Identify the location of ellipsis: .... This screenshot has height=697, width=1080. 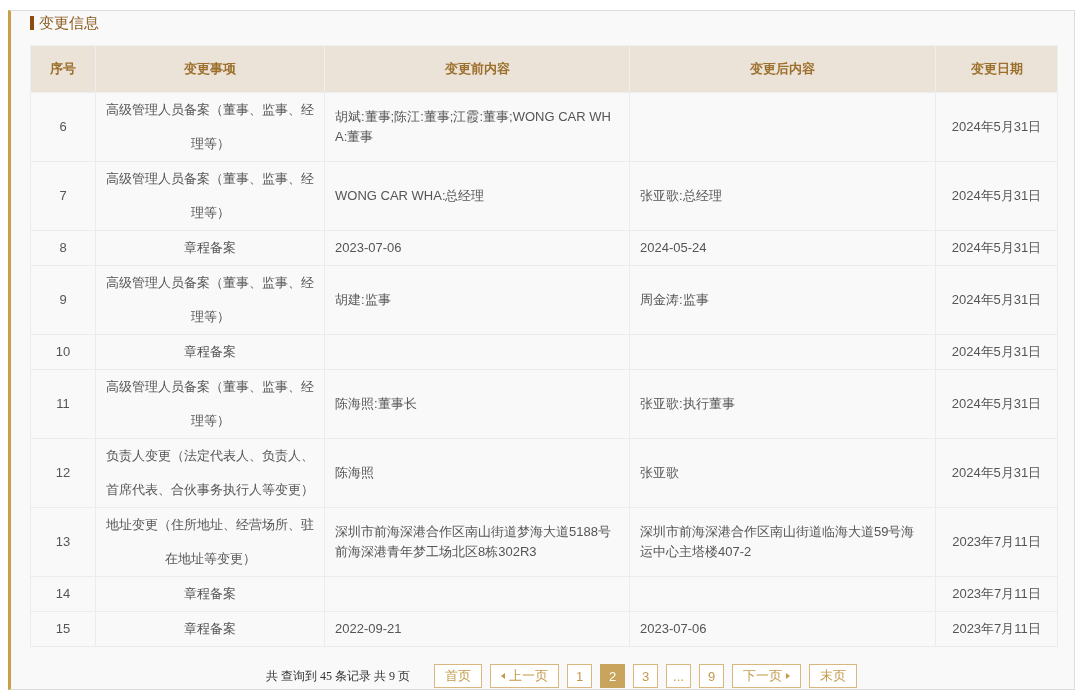
(678, 676).